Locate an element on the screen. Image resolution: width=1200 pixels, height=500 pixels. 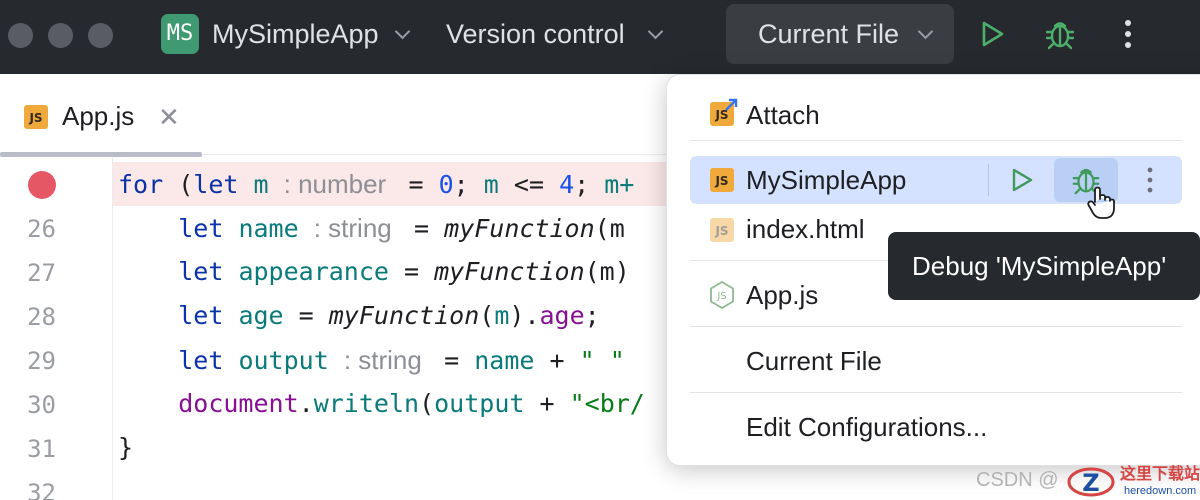
row-run-icon is located at coordinates (1022, 180).